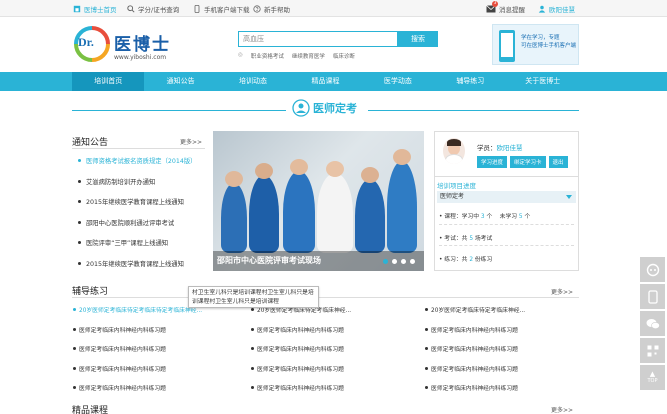  I want to click on back-to-top-button: ▲ TOP, so click(652, 377).